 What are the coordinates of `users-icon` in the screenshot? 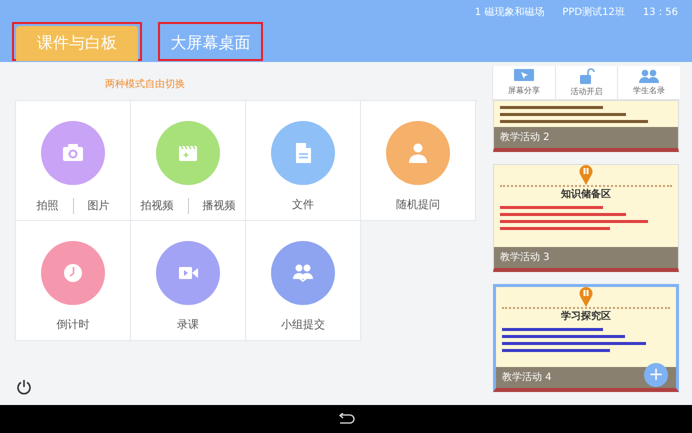 It's located at (649, 76).